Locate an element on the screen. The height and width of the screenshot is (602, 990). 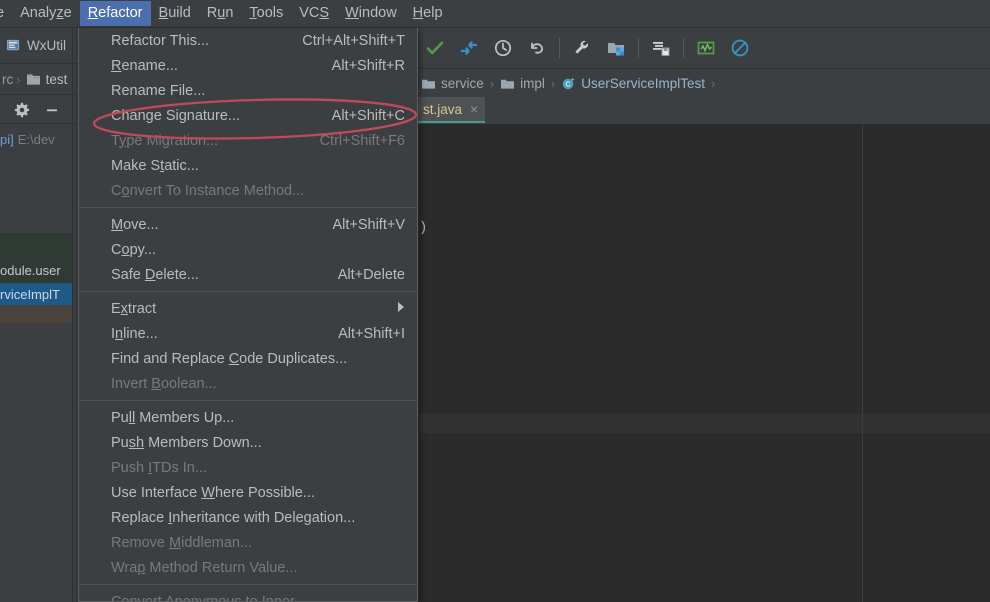
gutter-divider is located at coordinates (418, 363).